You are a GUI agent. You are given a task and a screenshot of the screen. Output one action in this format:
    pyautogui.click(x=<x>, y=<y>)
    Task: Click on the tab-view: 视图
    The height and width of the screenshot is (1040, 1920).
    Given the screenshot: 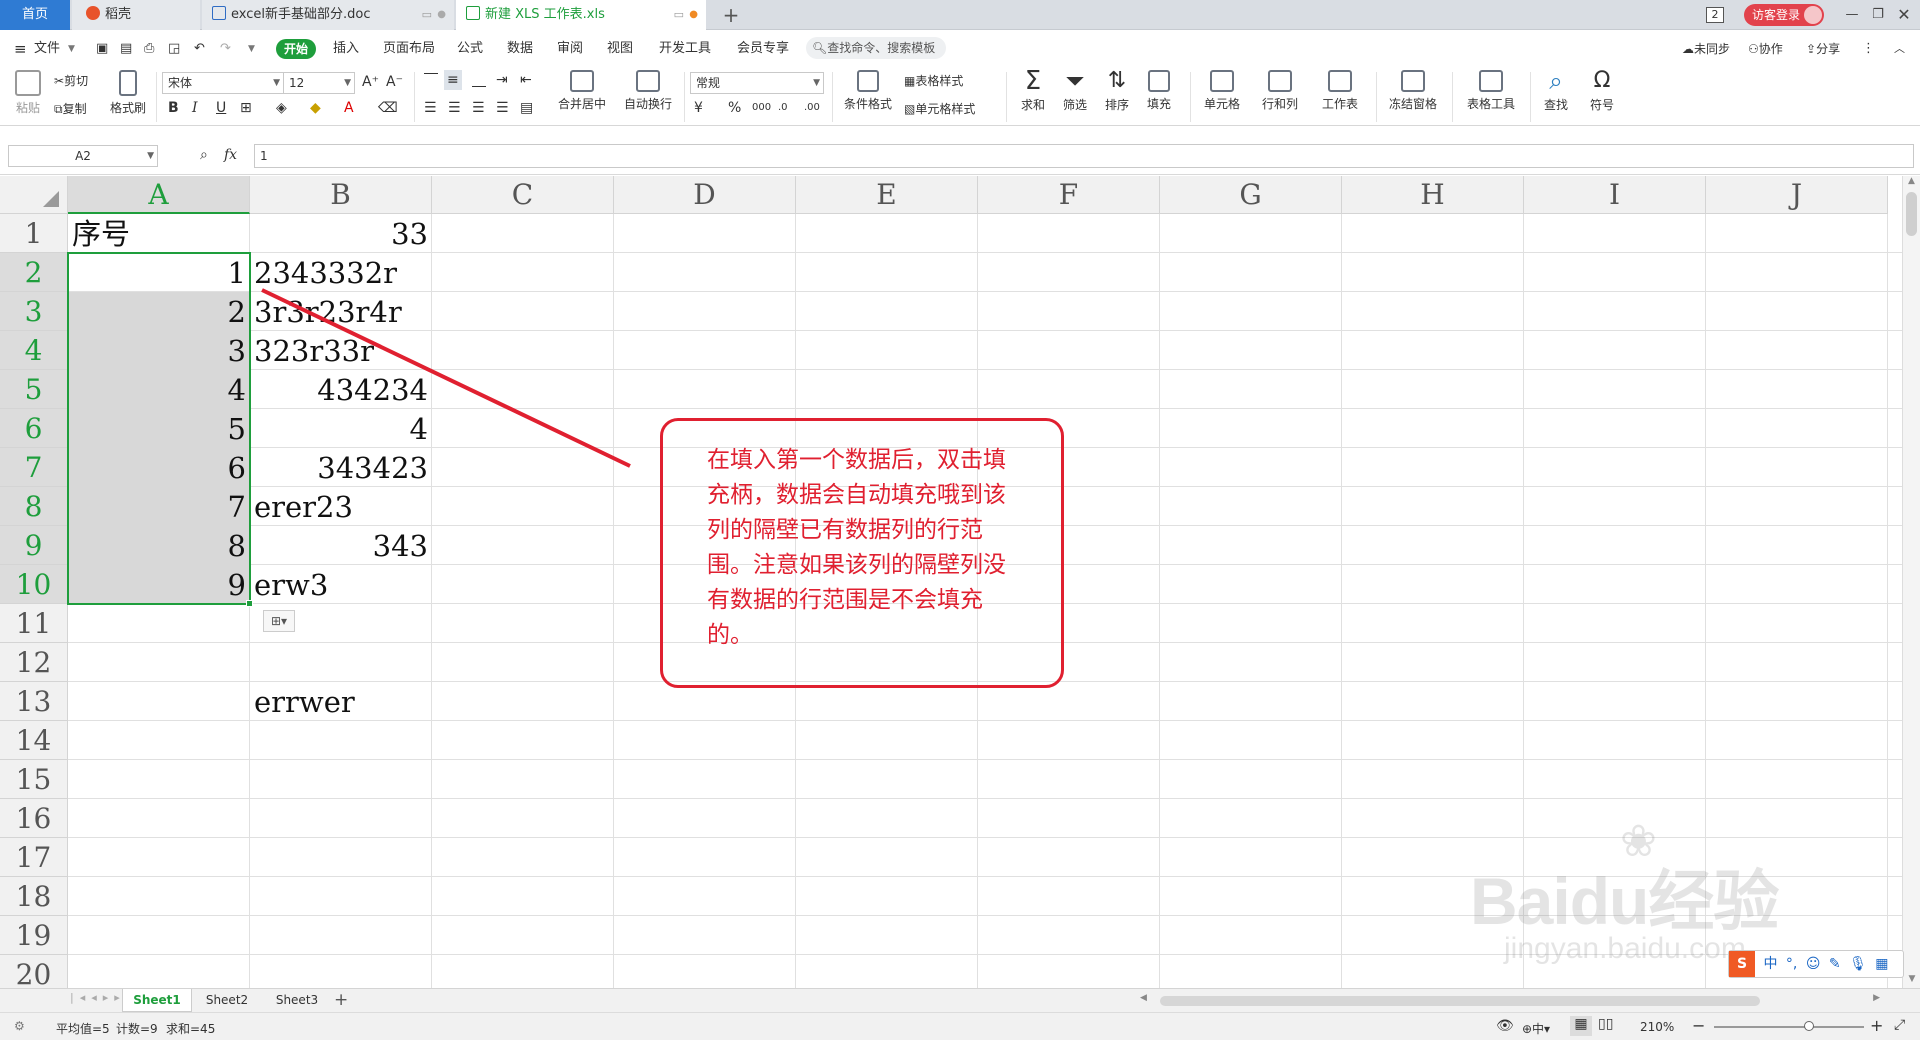 What is the action you would take?
    pyautogui.click(x=620, y=49)
    